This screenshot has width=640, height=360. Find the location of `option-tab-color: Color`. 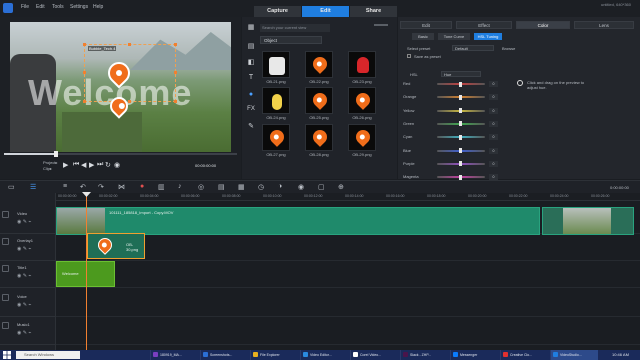

option-tab-color: Color is located at coordinates (543, 25).